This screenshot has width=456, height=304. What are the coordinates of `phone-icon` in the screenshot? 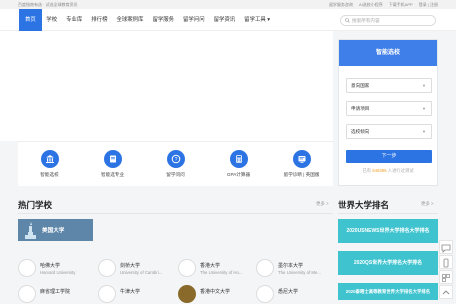 It's located at (446, 263).